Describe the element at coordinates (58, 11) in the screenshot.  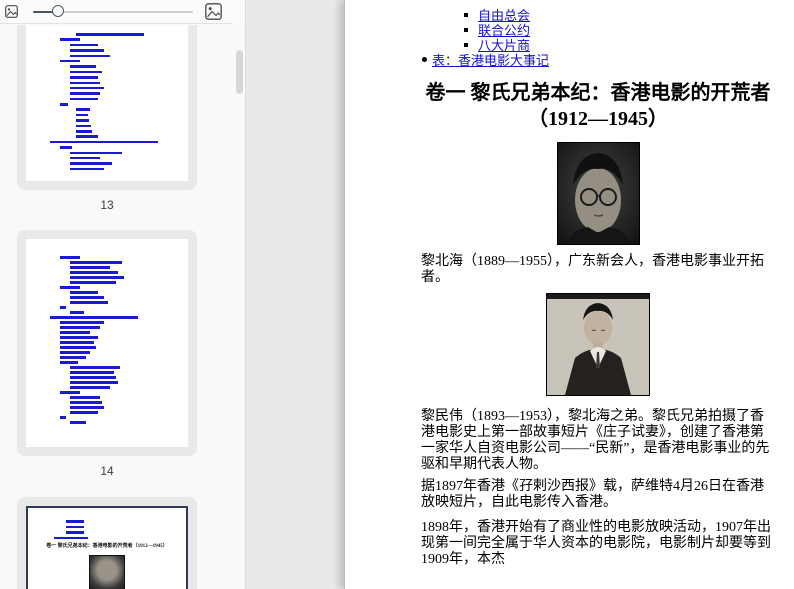
I see `slider-handle` at that location.